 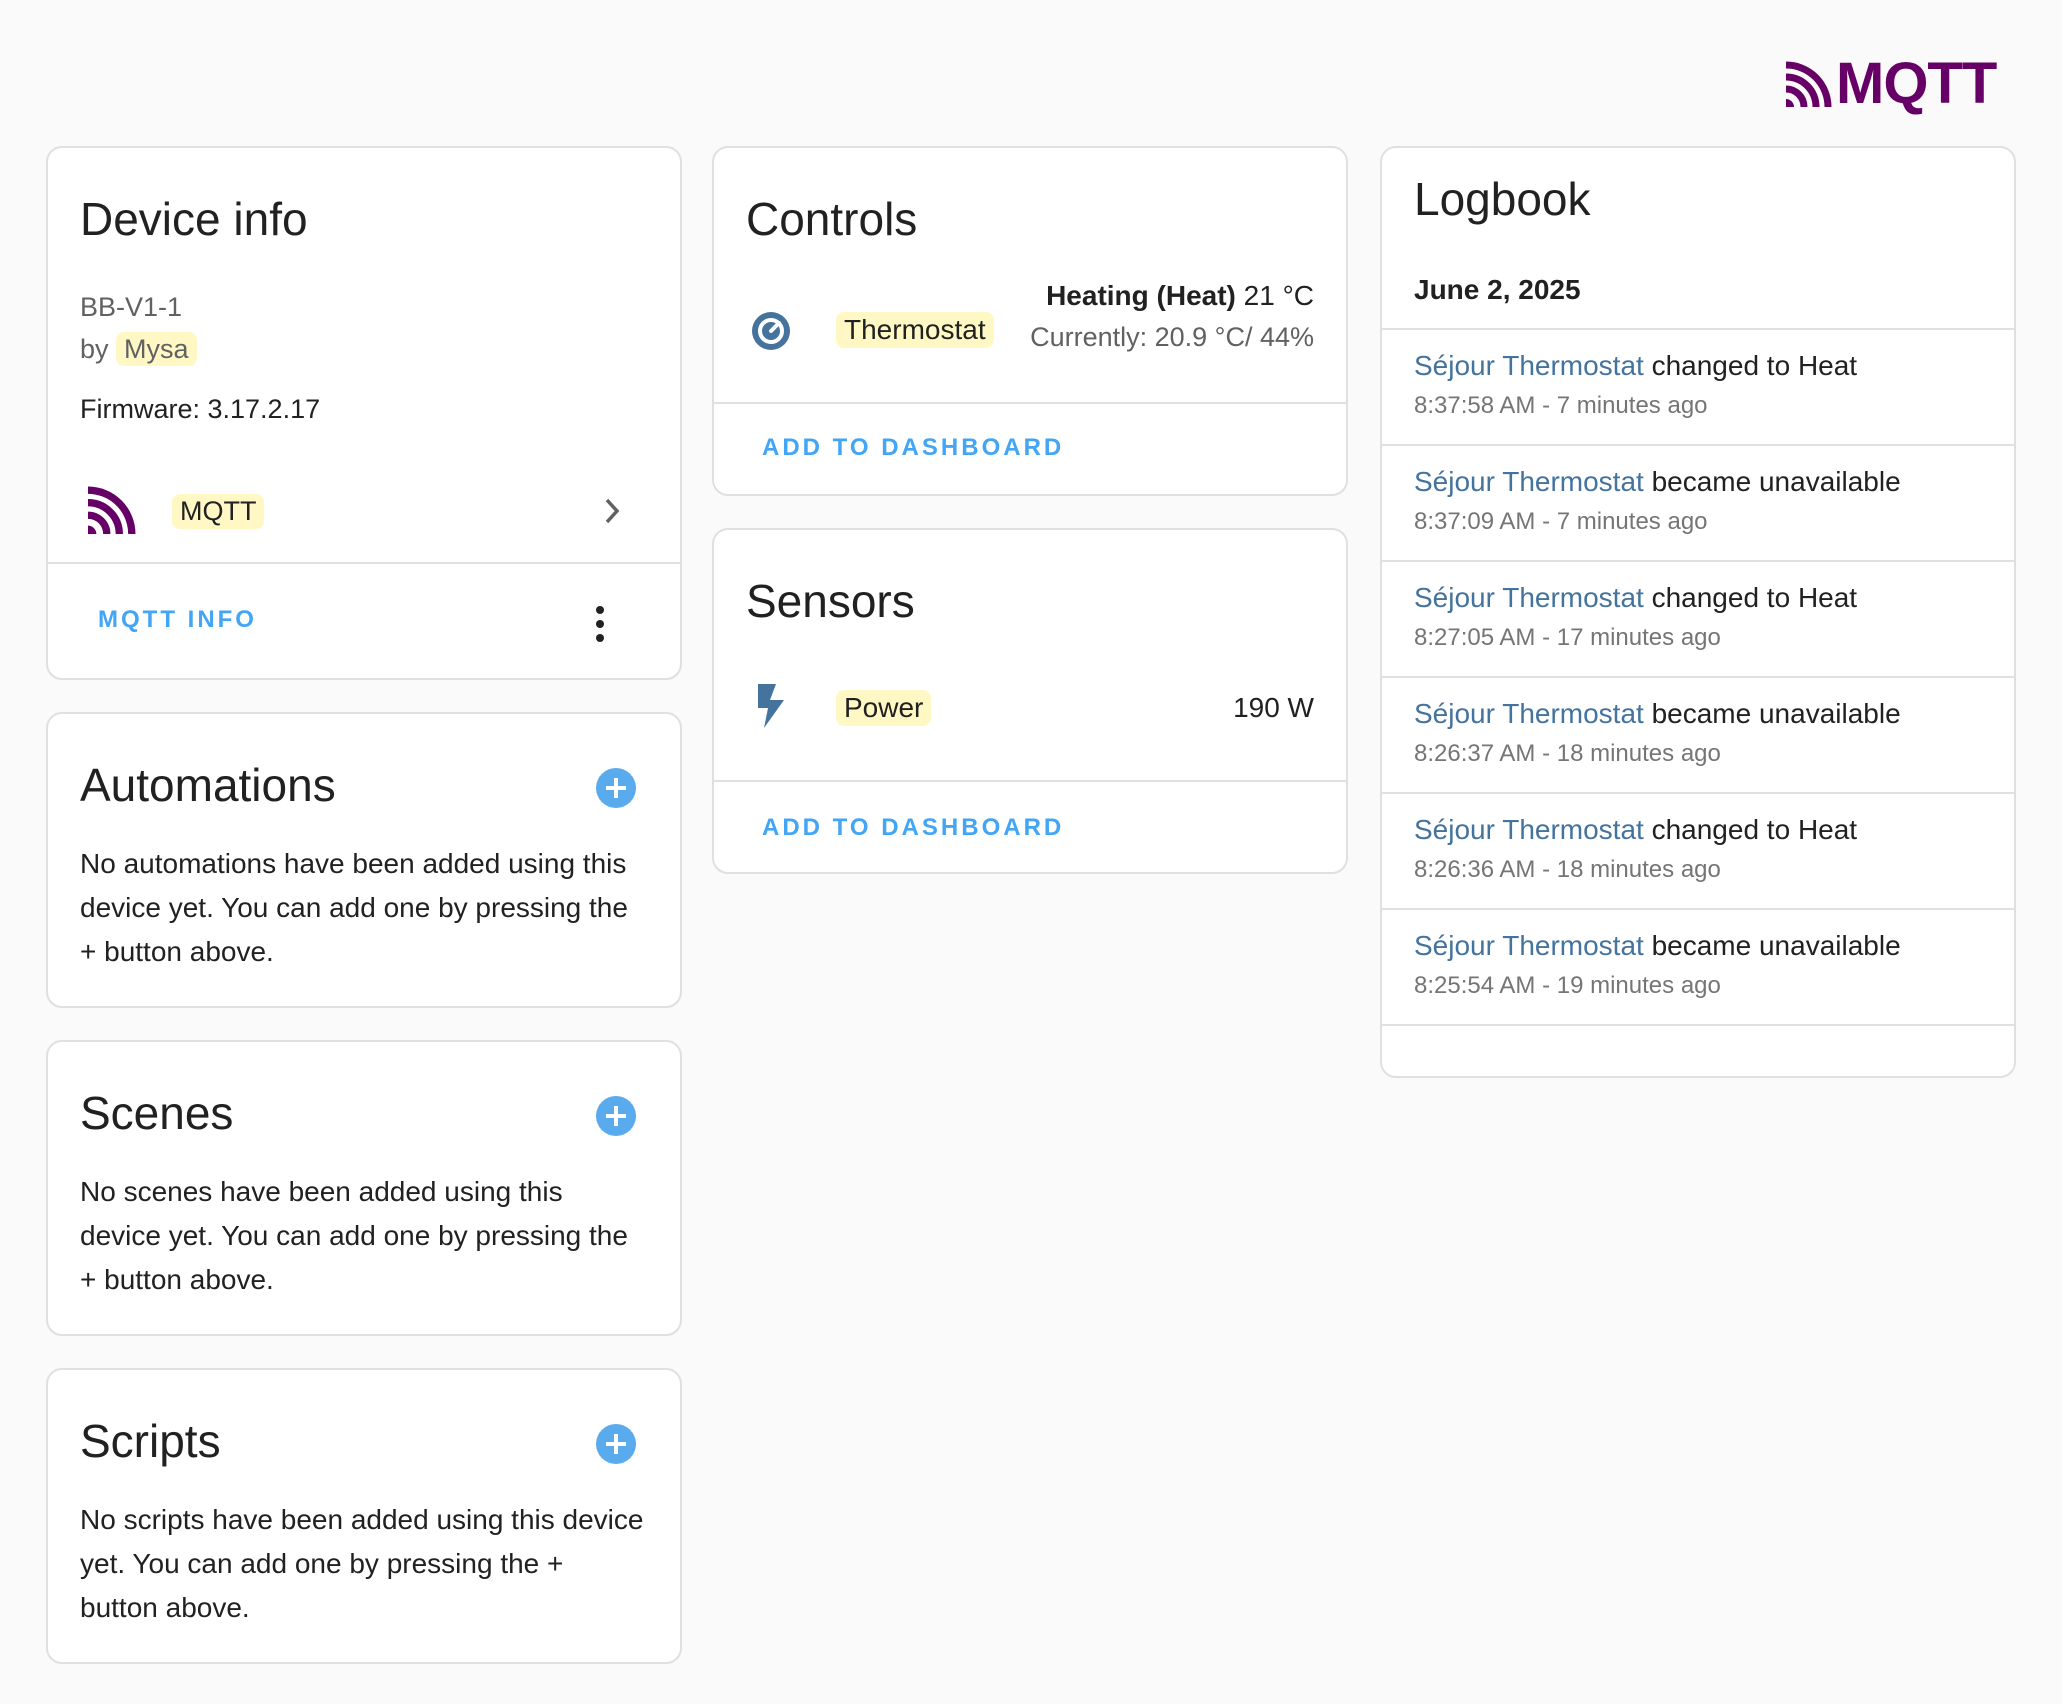 I want to click on controls-add-to-dashboard-button: ADD TO DASHBOARD, so click(x=913, y=448).